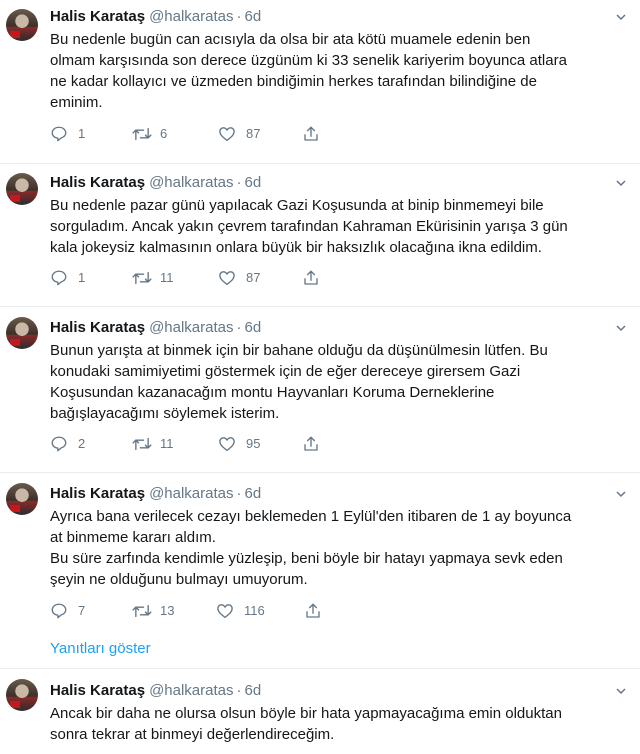 The height and width of the screenshot is (754, 640). I want to click on like-count: 116, so click(254, 610).